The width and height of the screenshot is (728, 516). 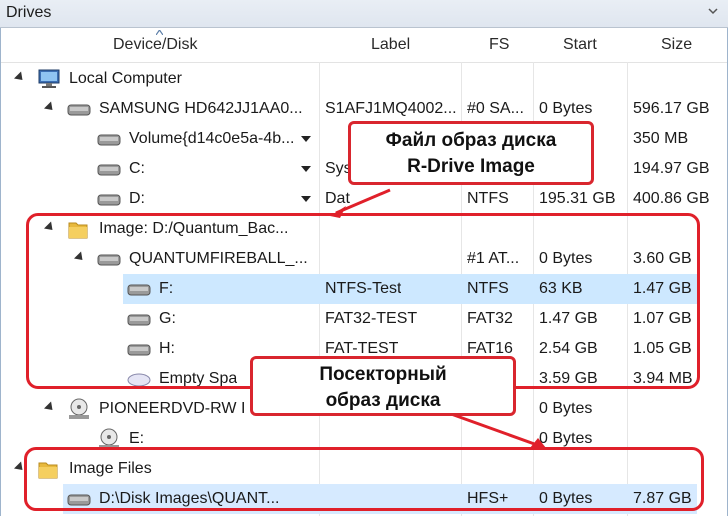 I want to click on row-start: 195.31 GB, so click(x=577, y=198).